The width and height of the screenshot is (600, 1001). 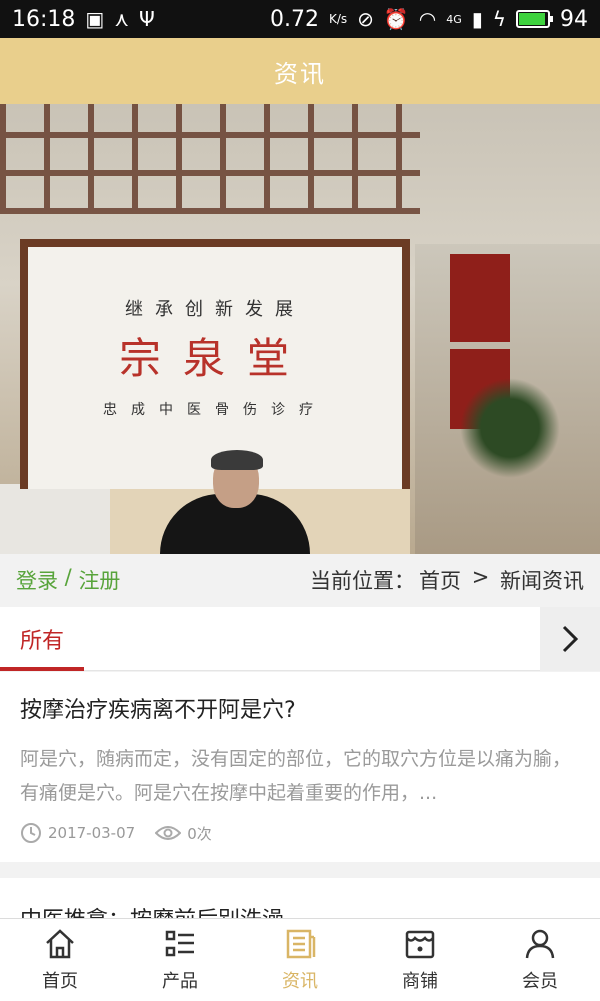 I want to click on person-cap, so click(x=237, y=460).